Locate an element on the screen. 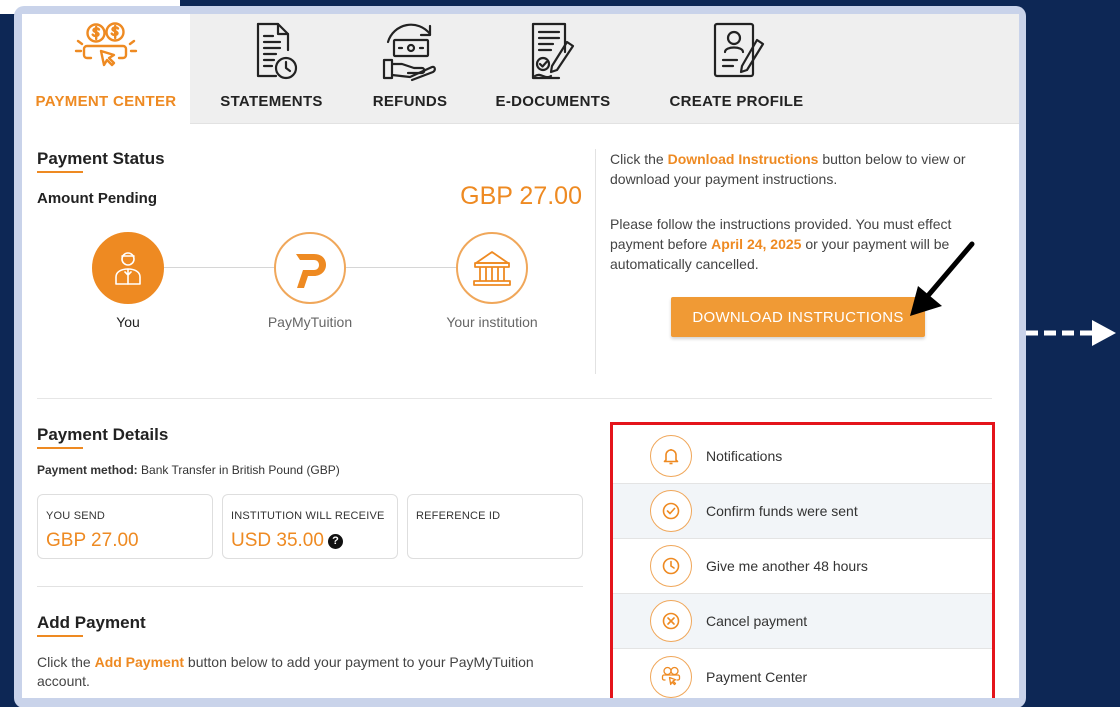 This screenshot has width=1120, height=707. action-confirm-funds: Confirm funds were sent is located at coordinates (802, 511).